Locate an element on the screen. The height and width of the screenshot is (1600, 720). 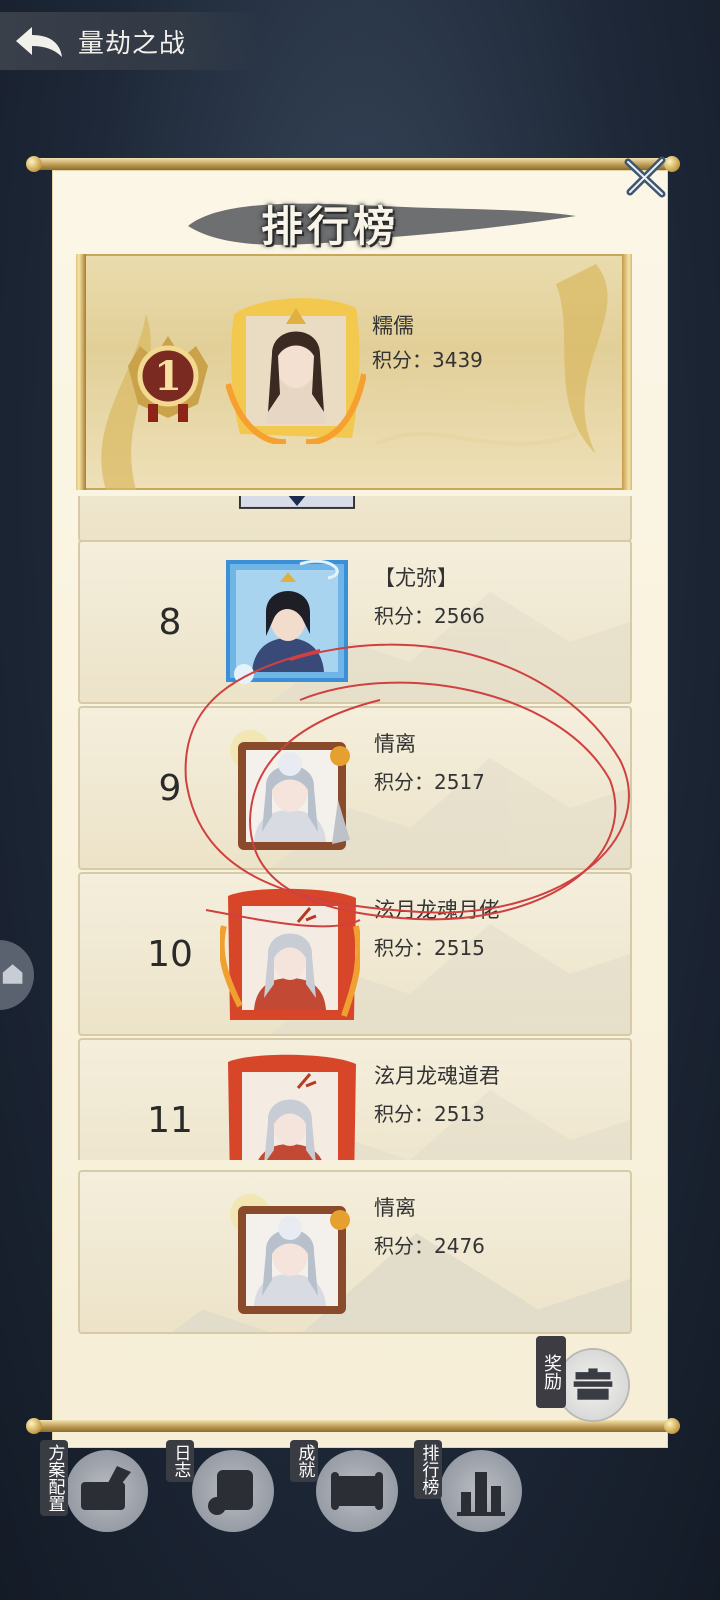
player-name: 糯儒 is located at coordinates (393, 326).